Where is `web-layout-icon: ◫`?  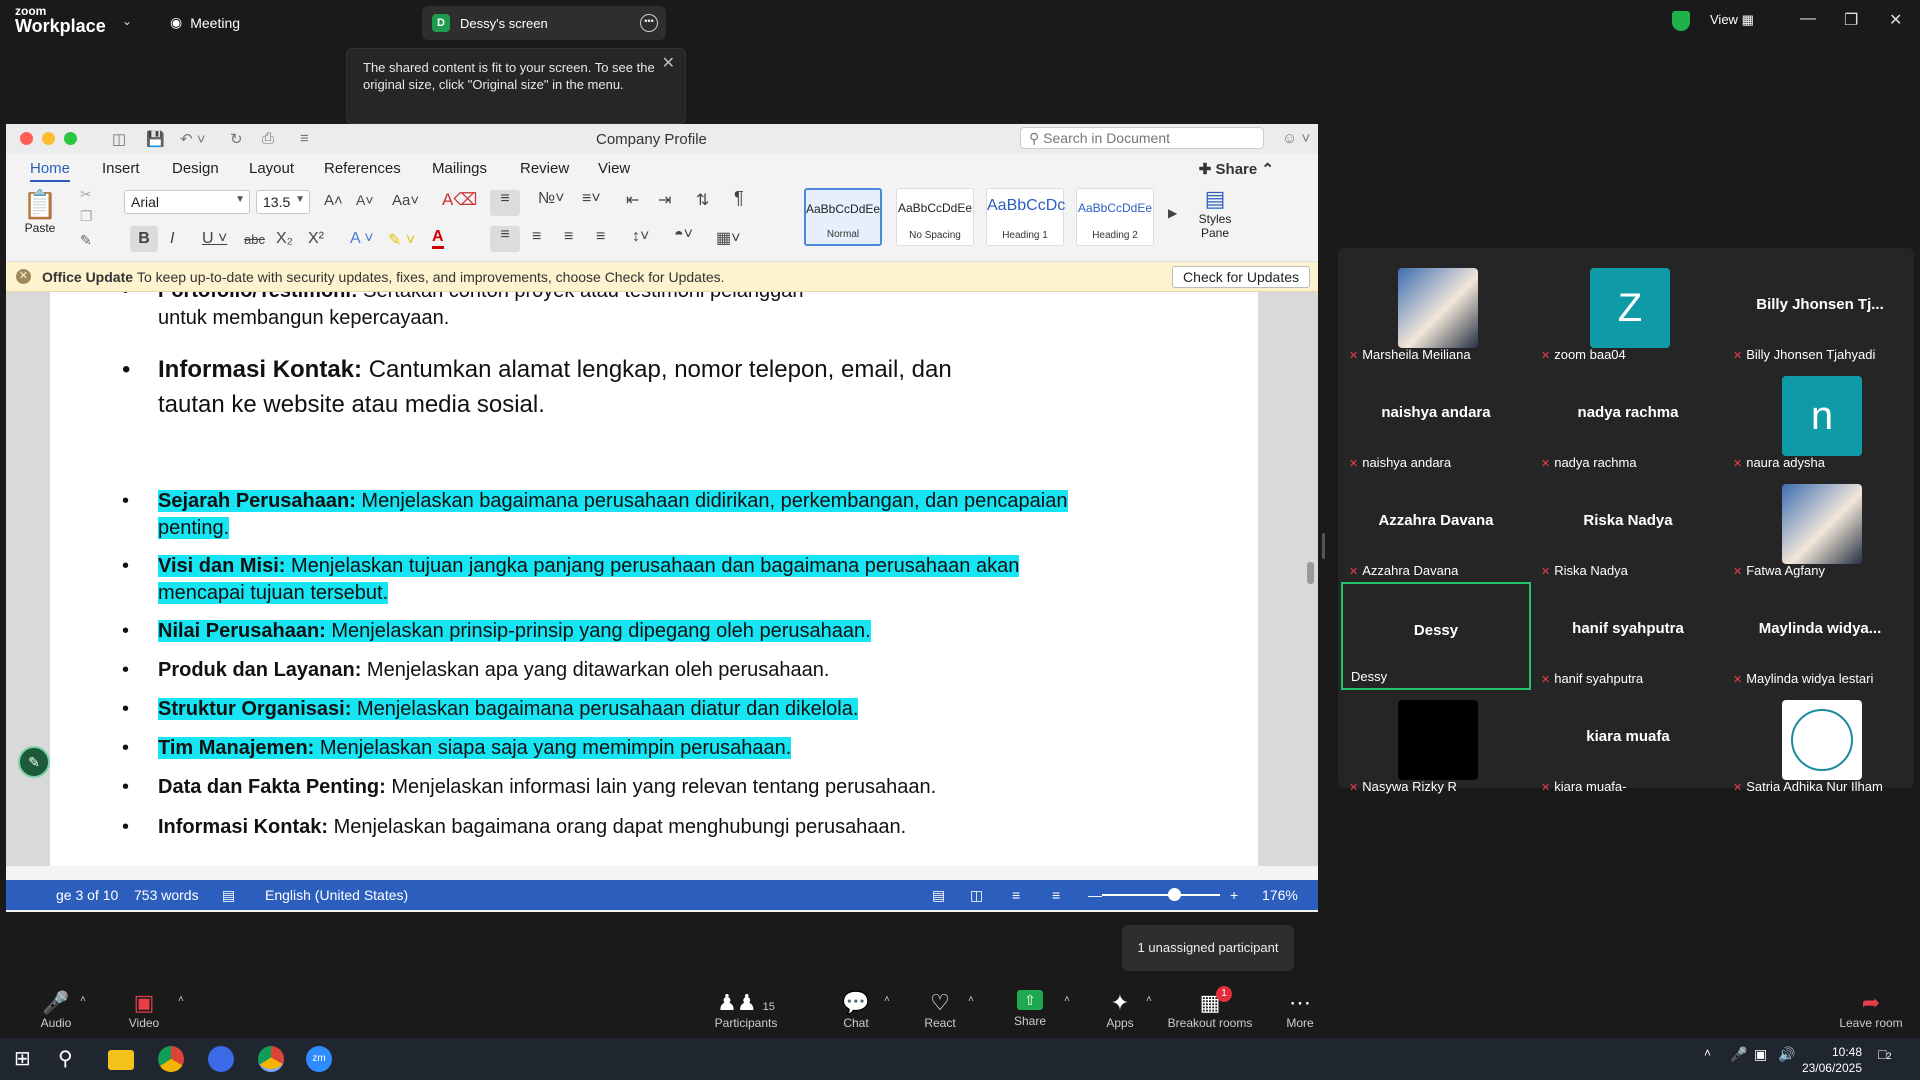
web-layout-icon: ◫ is located at coordinates (976, 895).